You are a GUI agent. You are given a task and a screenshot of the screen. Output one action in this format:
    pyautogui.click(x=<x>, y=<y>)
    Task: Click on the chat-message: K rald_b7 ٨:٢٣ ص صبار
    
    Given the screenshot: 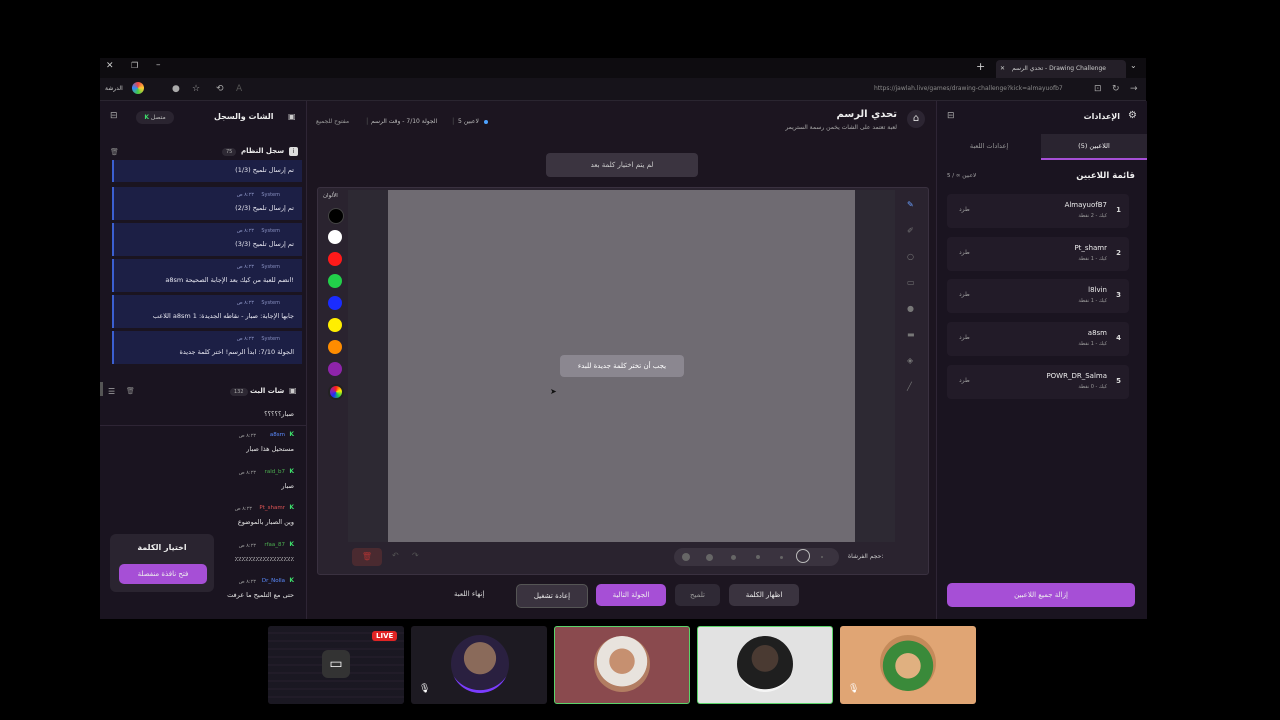 What is the action you would take?
    pyautogui.click(x=204, y=481)
    